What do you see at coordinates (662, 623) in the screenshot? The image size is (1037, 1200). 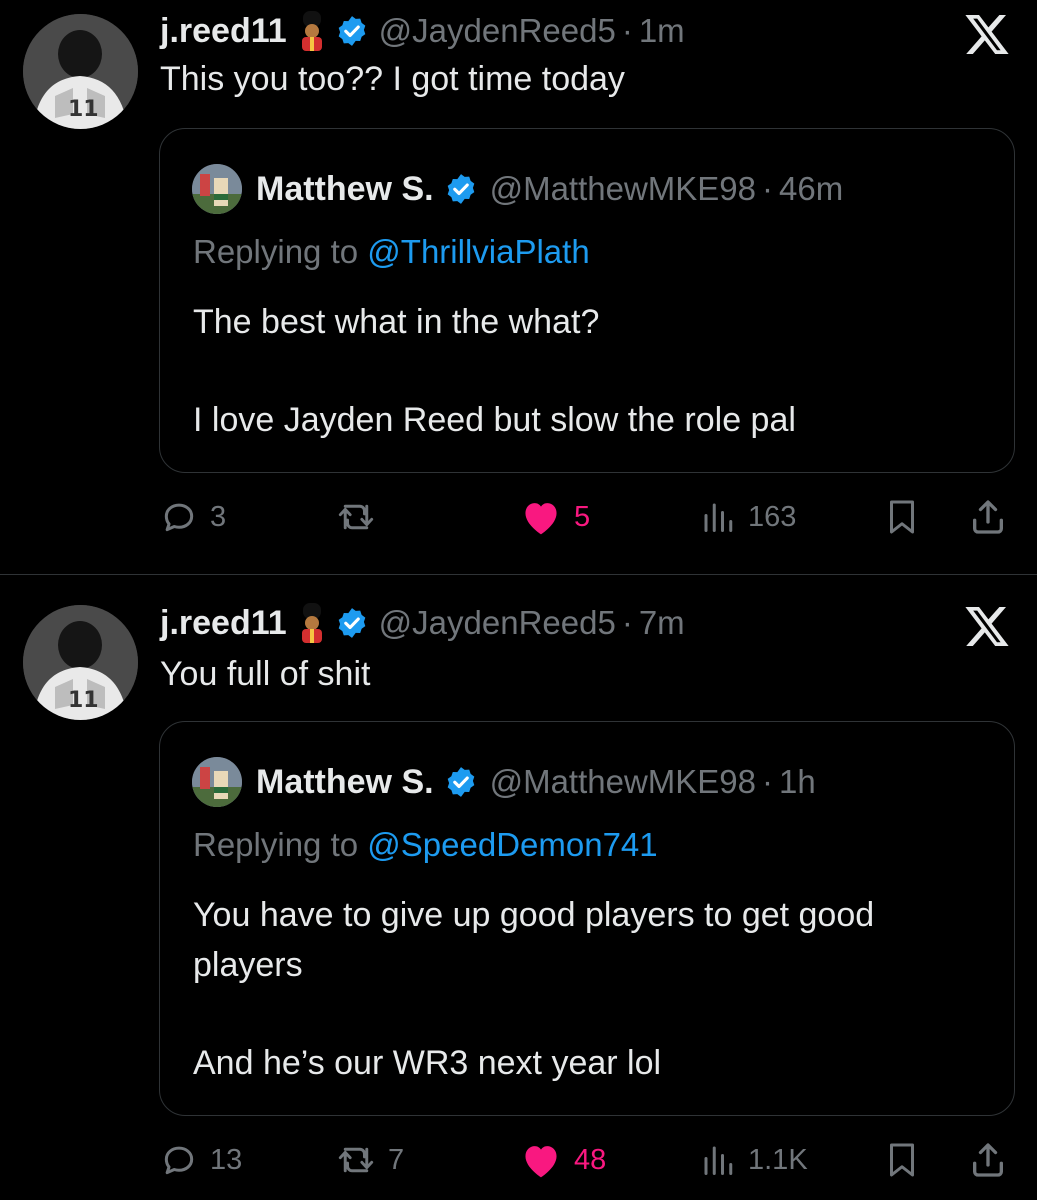 I see `timestamp: 7m` at bounding box center [662, 623].